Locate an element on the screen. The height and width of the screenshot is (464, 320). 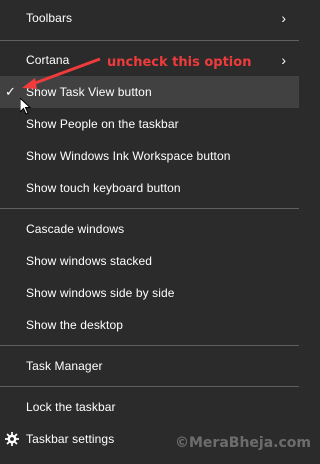
mouse-cursor-icon is located at coordinates (26, 106).